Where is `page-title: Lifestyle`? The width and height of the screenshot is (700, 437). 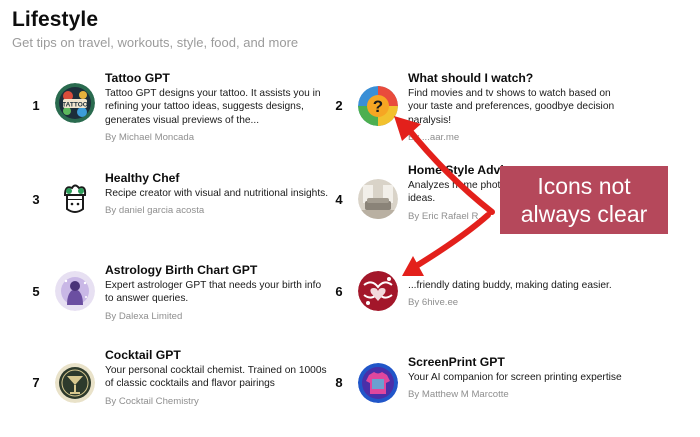
page-title: Lifestyle is located at coordinates (55, 19).